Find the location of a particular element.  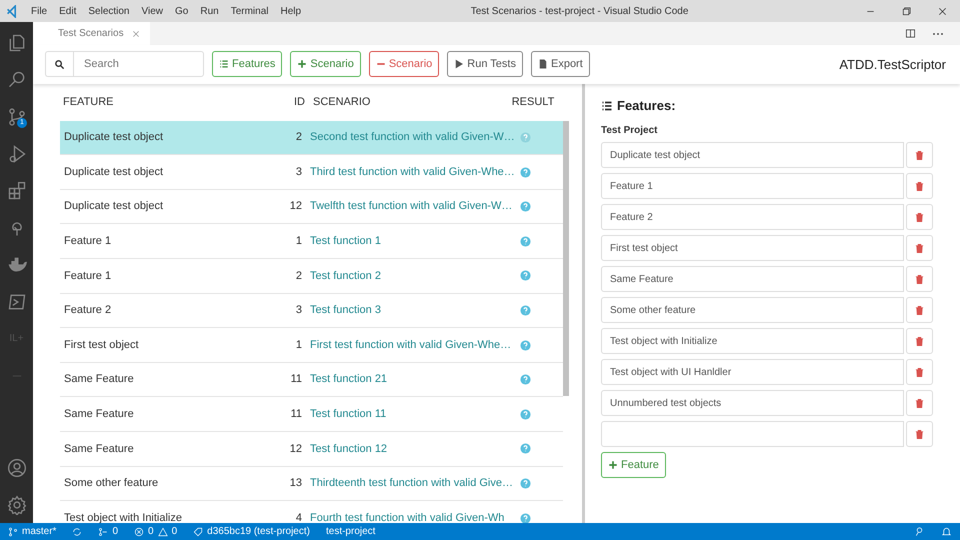

bell-icon is located at coordinates (946, 532).